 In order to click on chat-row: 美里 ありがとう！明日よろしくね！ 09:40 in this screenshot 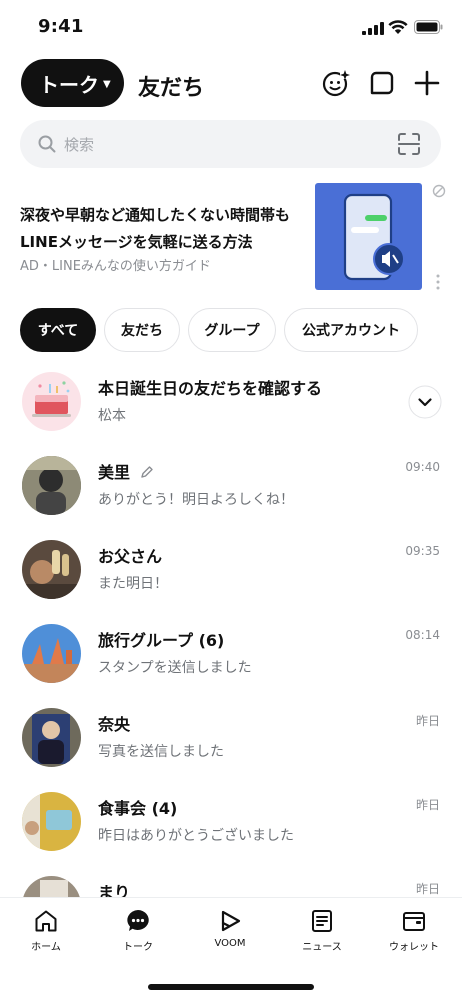, I will do `click(231, 498)`.